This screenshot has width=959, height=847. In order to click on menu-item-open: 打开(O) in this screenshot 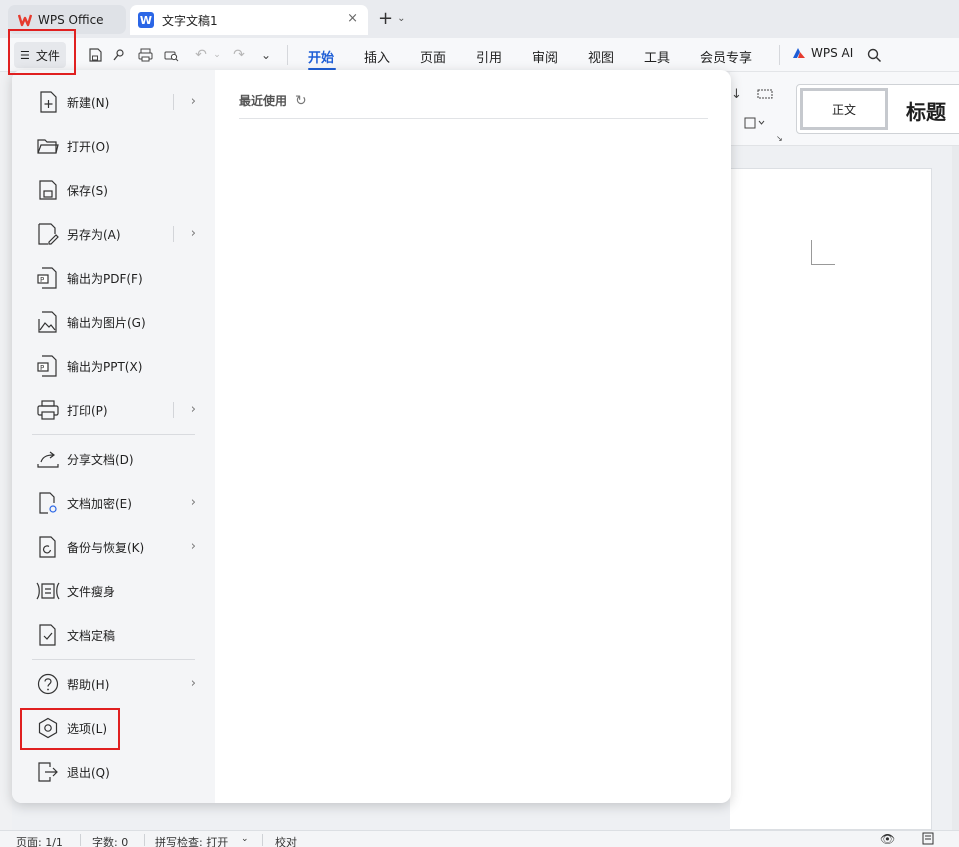, I will do `click(114, 146)`.